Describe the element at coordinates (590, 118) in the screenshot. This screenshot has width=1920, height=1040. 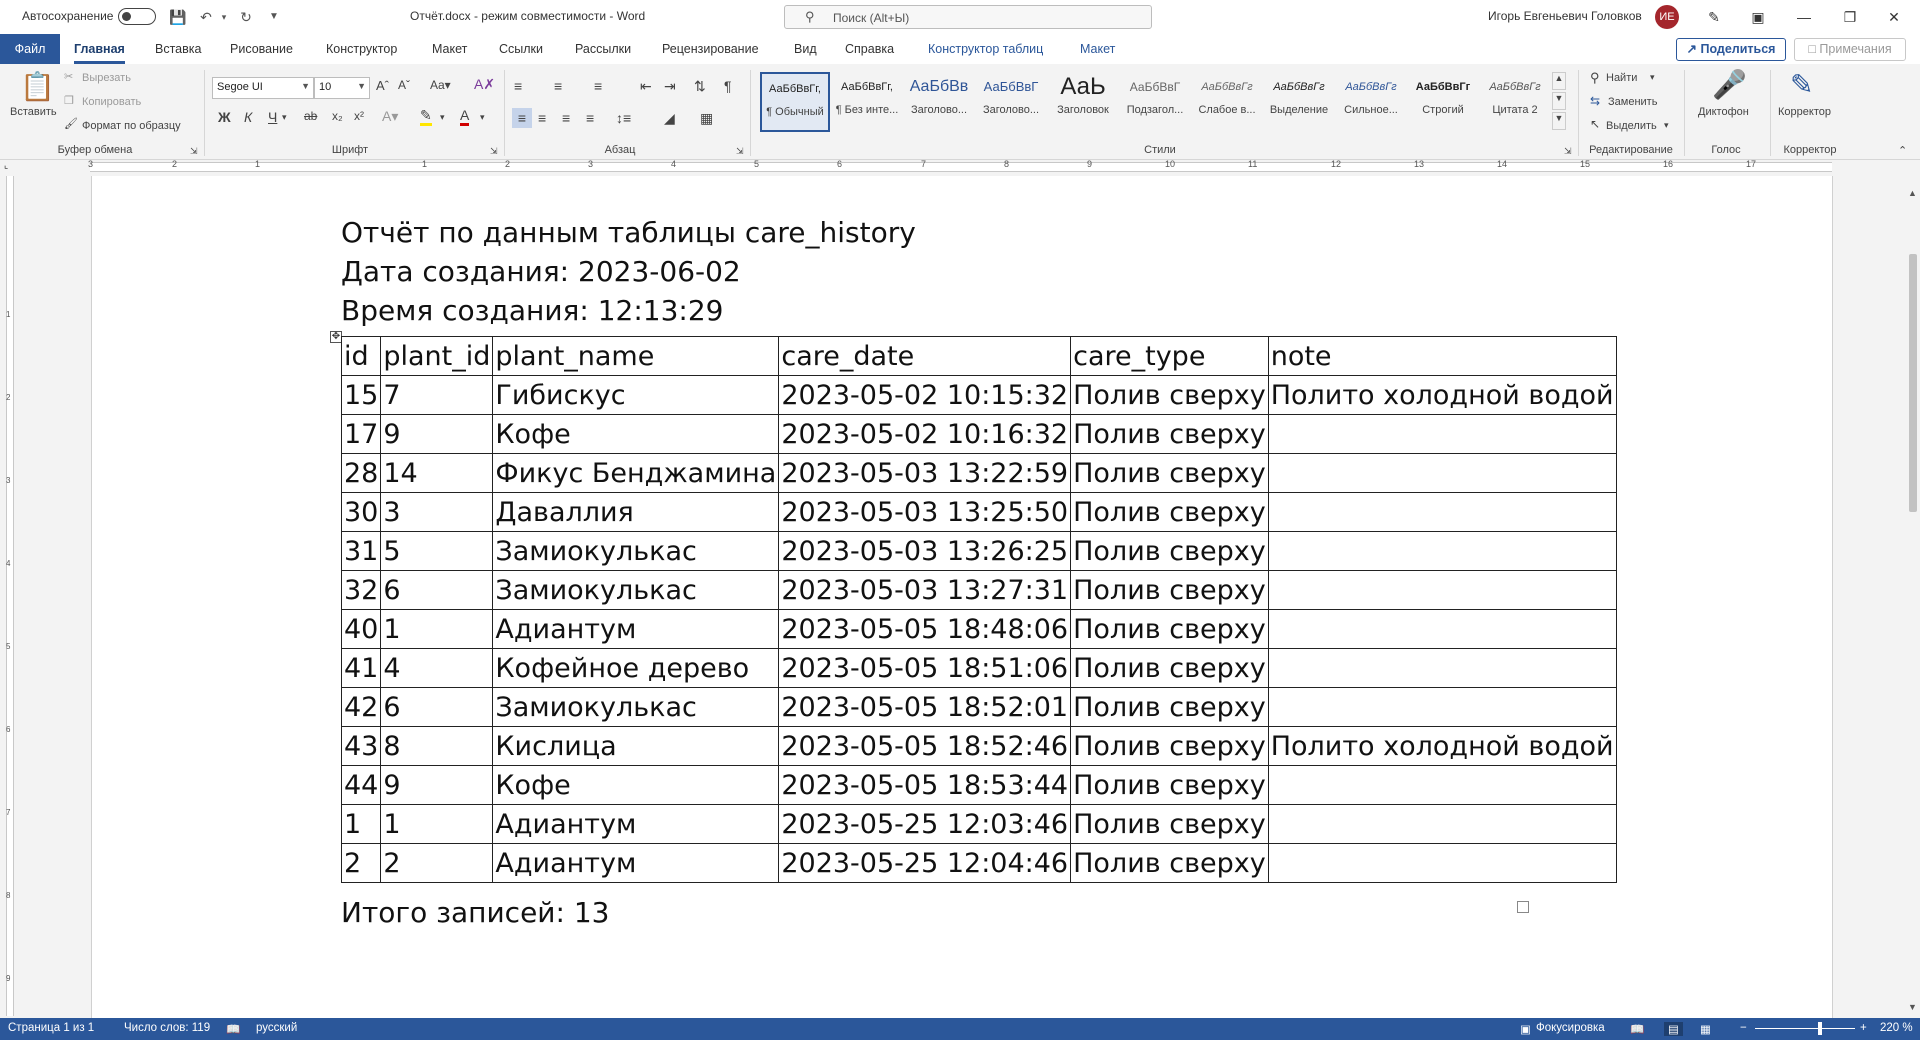
I see `justify-icon: ≡` at that location.